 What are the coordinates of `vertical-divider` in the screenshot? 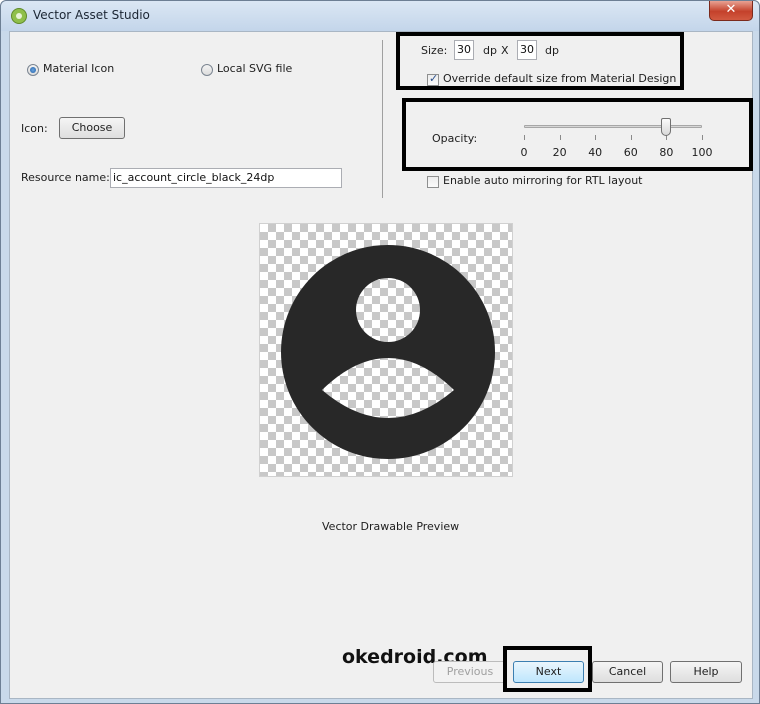 It's located at (382, 119).